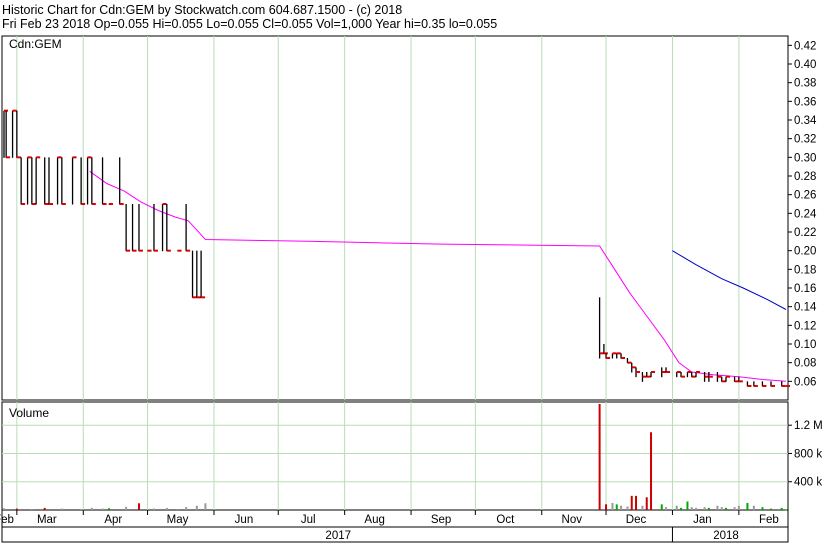 This screenshot has height=543, width=830. What do you see at coordinates (805, 382) in the screenshot?
I see `price-tick-label: 0.06` at bounding box center [805, 382].